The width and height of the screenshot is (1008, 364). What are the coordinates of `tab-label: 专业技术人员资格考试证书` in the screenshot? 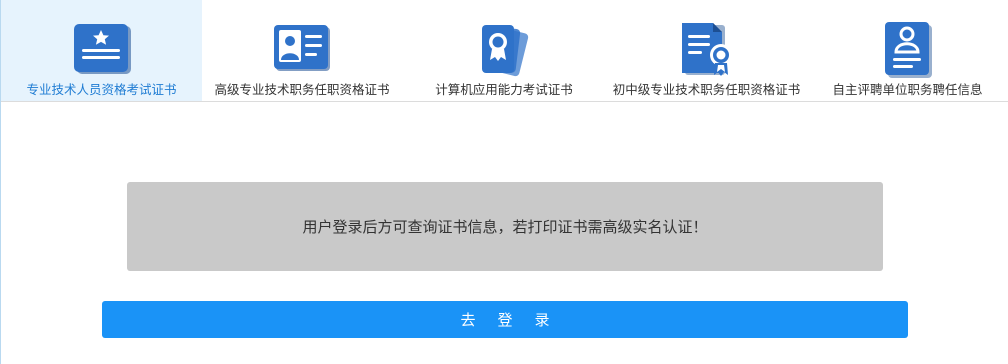 It's located at (101, 89).